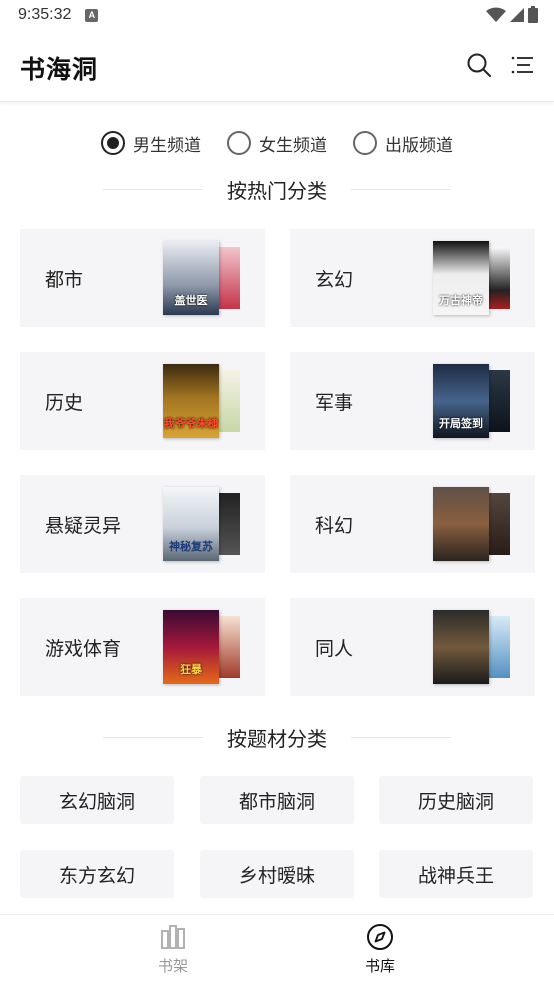  I want to click on hot-section-heading: 按热门分类, so click(277, 189).